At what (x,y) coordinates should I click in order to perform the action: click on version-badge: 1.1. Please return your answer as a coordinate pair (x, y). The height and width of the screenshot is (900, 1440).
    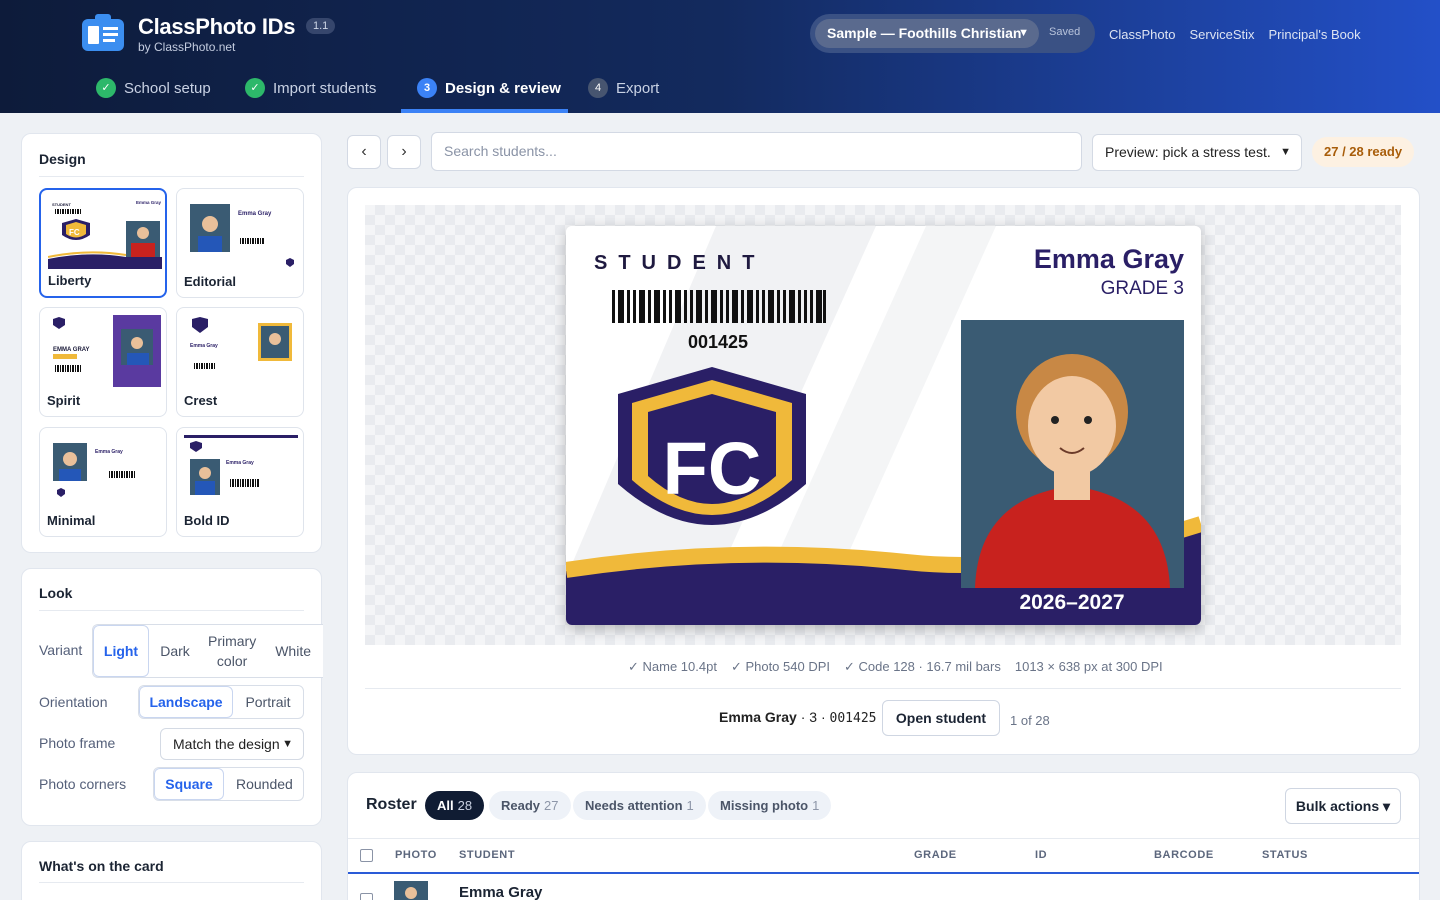
    Looking at the image, I should click on (321, 26).